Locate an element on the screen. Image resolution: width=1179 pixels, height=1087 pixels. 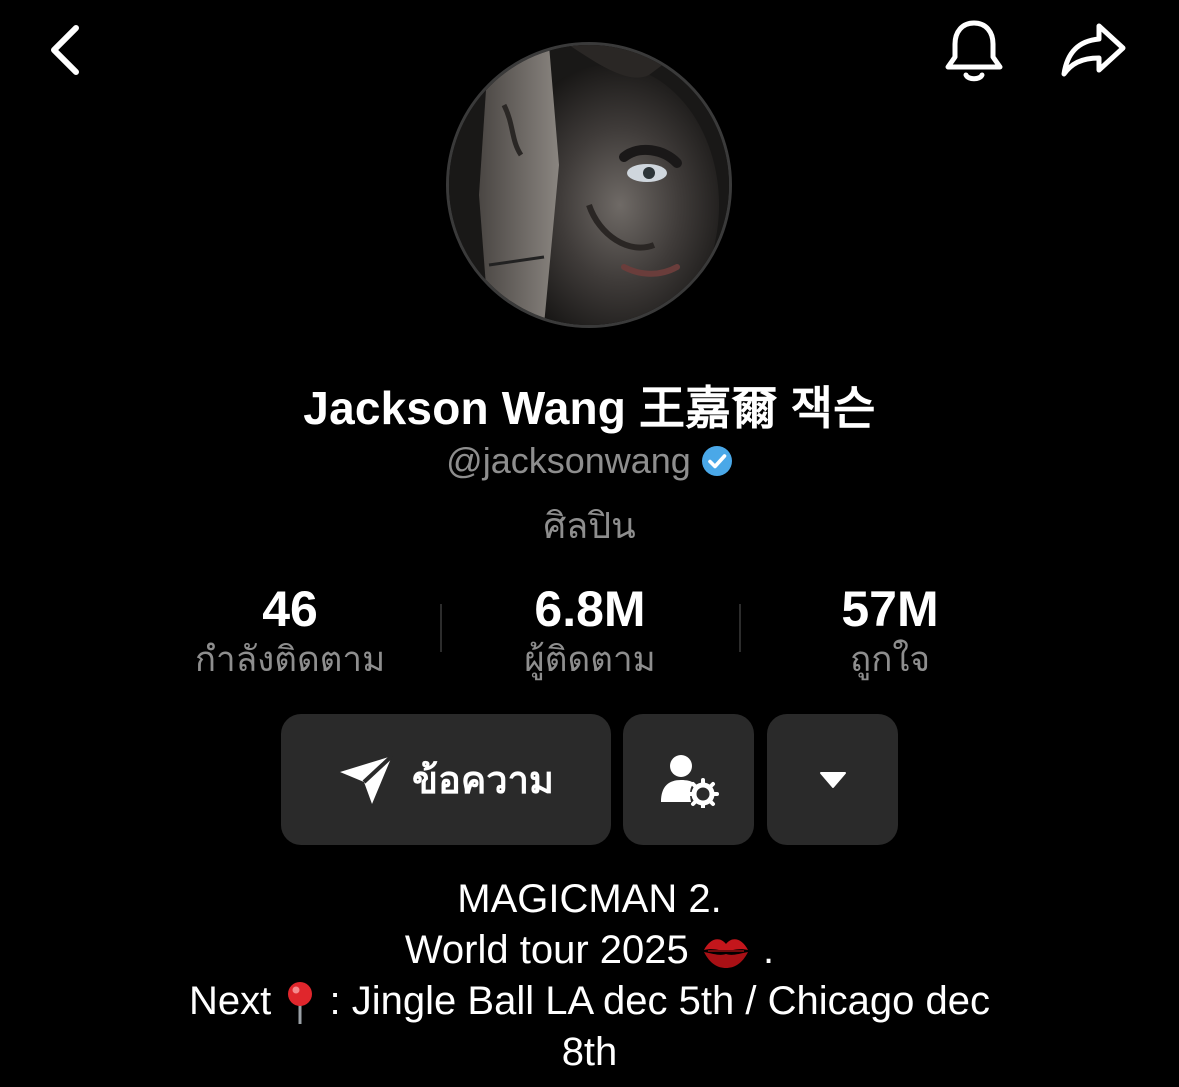
share-arrow-icon is located at coordinates (1093, 50).